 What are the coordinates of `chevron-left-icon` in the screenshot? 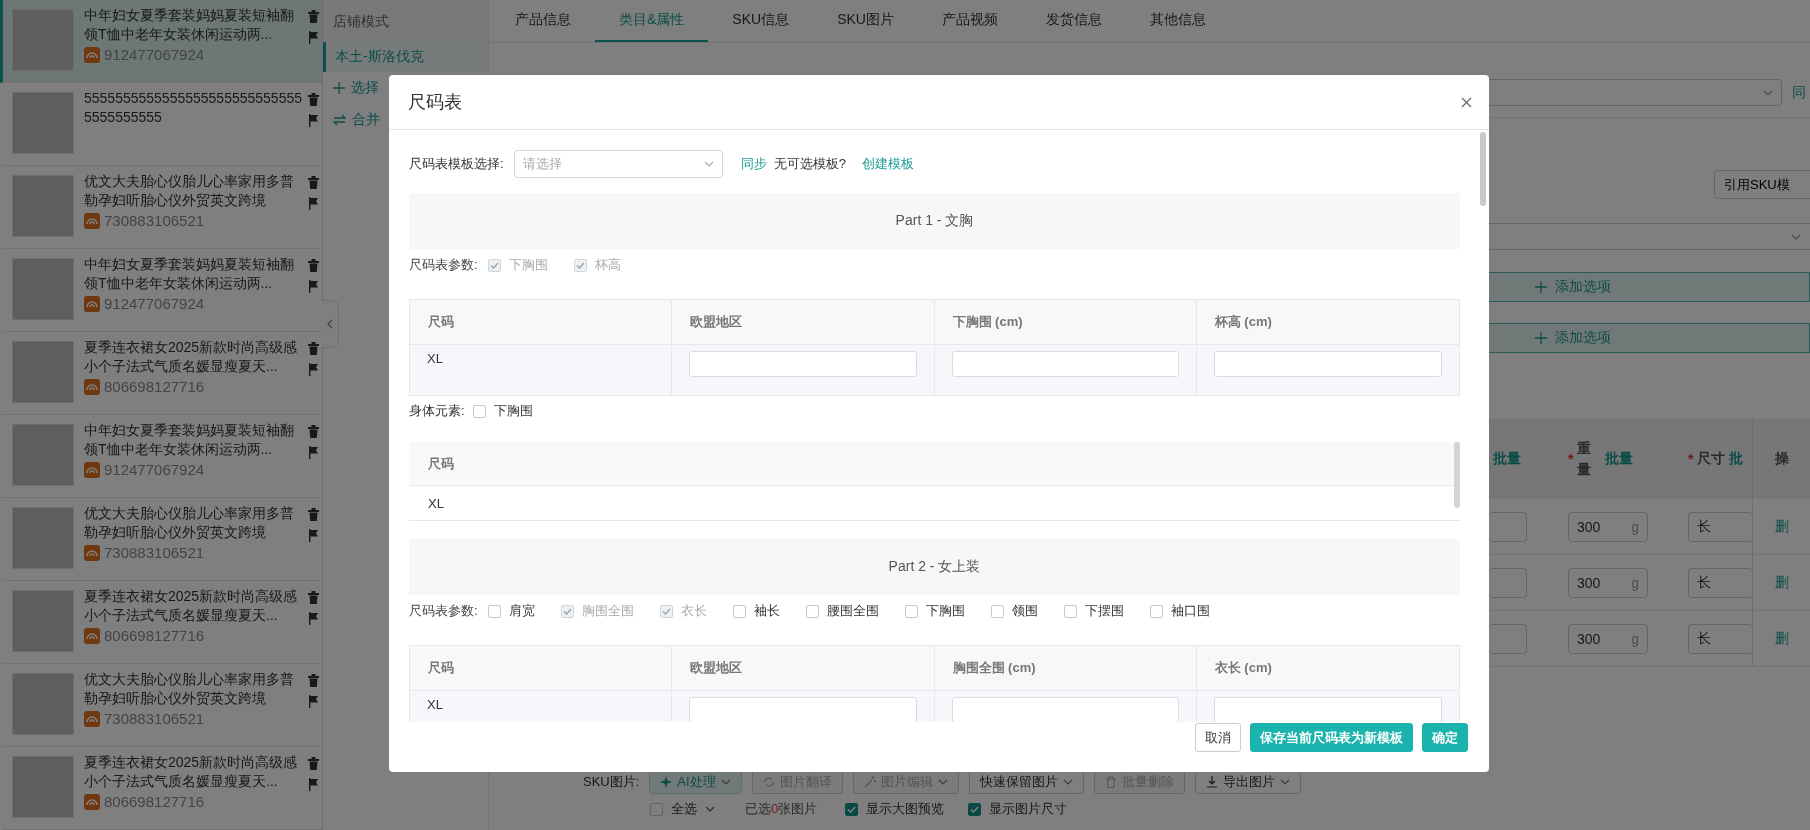 It's located at (330, 324).